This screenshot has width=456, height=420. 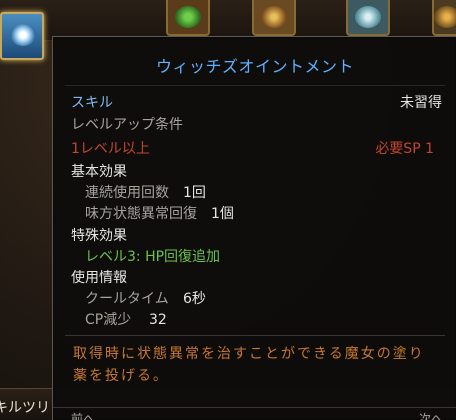 I want to click on gold-skill-icon, so click(x=274, y=17).